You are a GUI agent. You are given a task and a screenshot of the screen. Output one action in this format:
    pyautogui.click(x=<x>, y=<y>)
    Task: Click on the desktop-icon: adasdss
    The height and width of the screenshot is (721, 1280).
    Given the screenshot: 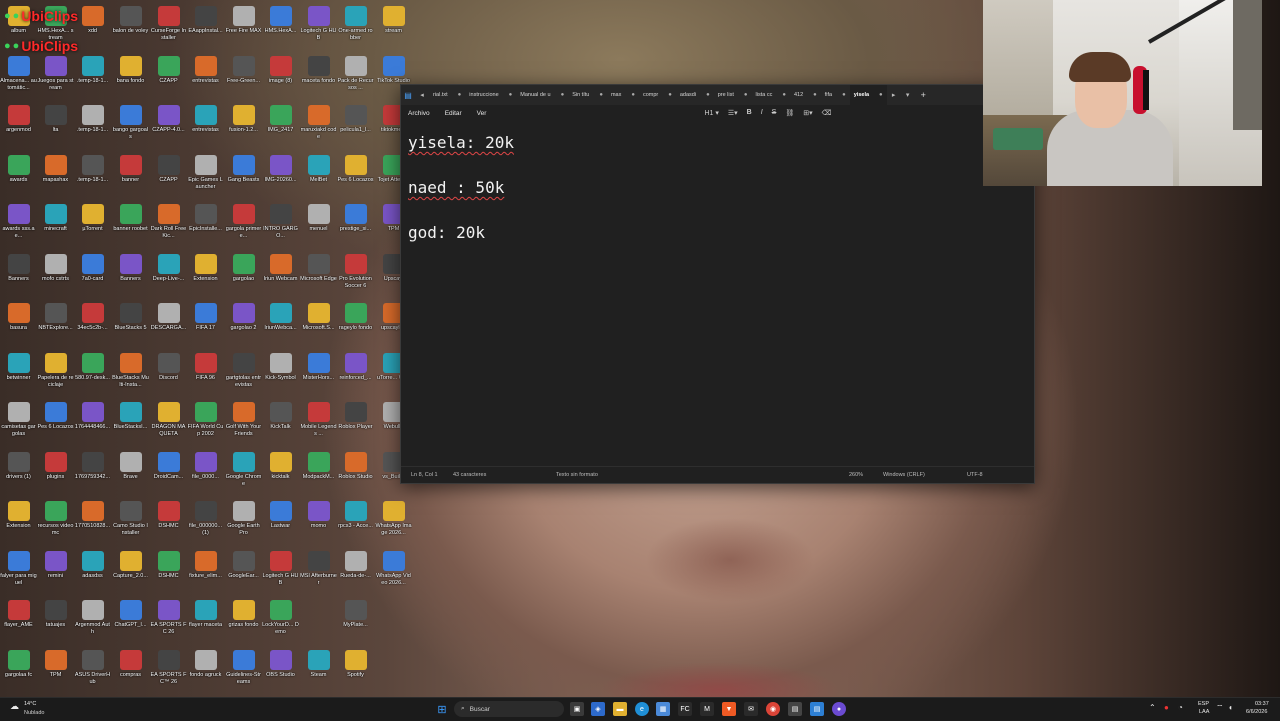 What is the action you would take?
    pyautogui.click(x=92, y=571)
    